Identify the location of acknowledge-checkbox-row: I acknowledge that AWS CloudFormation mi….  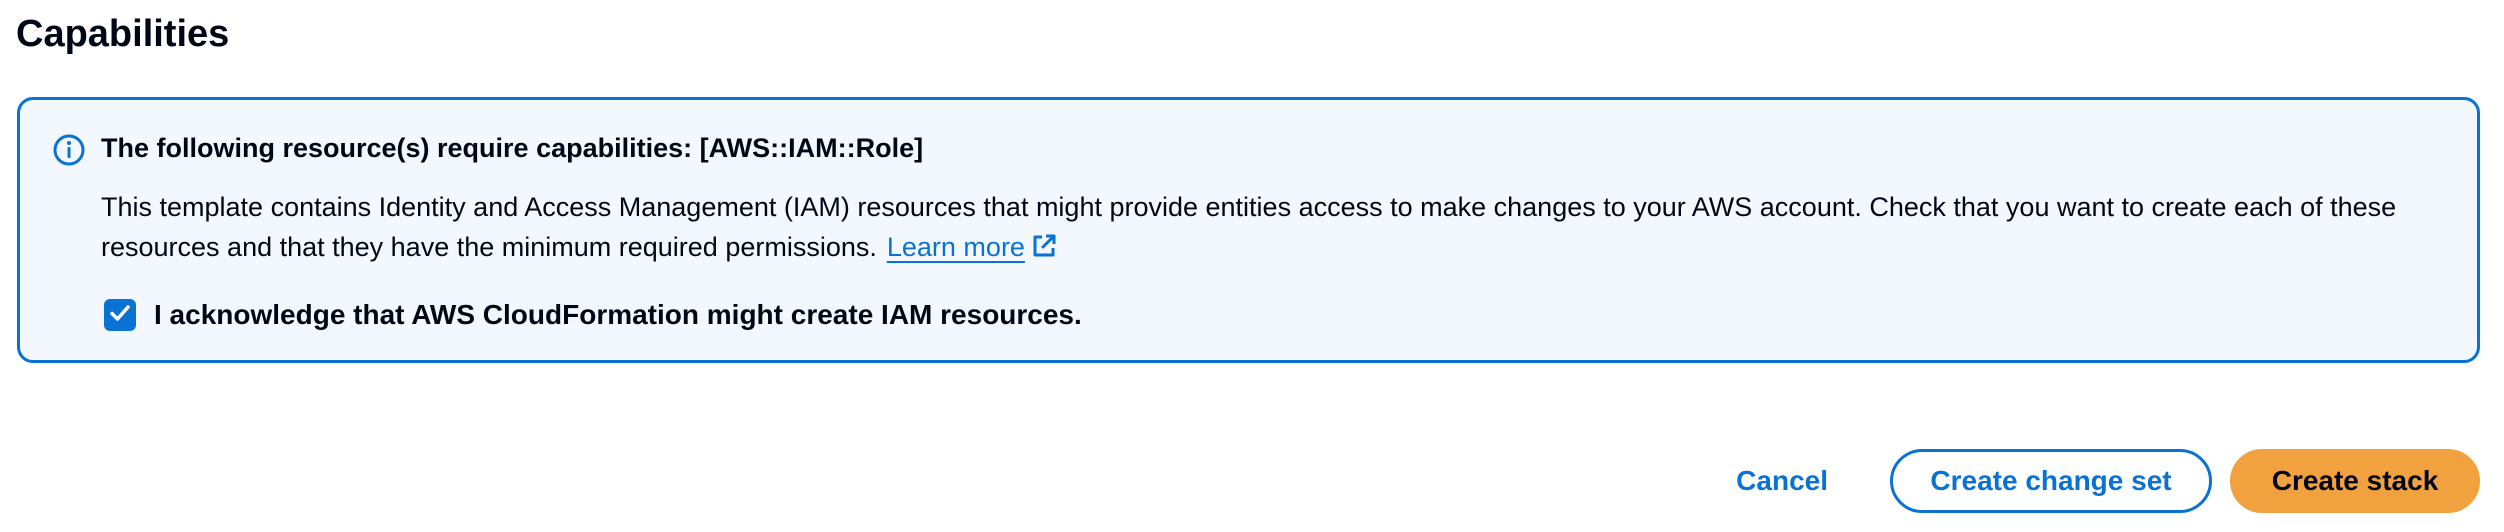
(593, 315).